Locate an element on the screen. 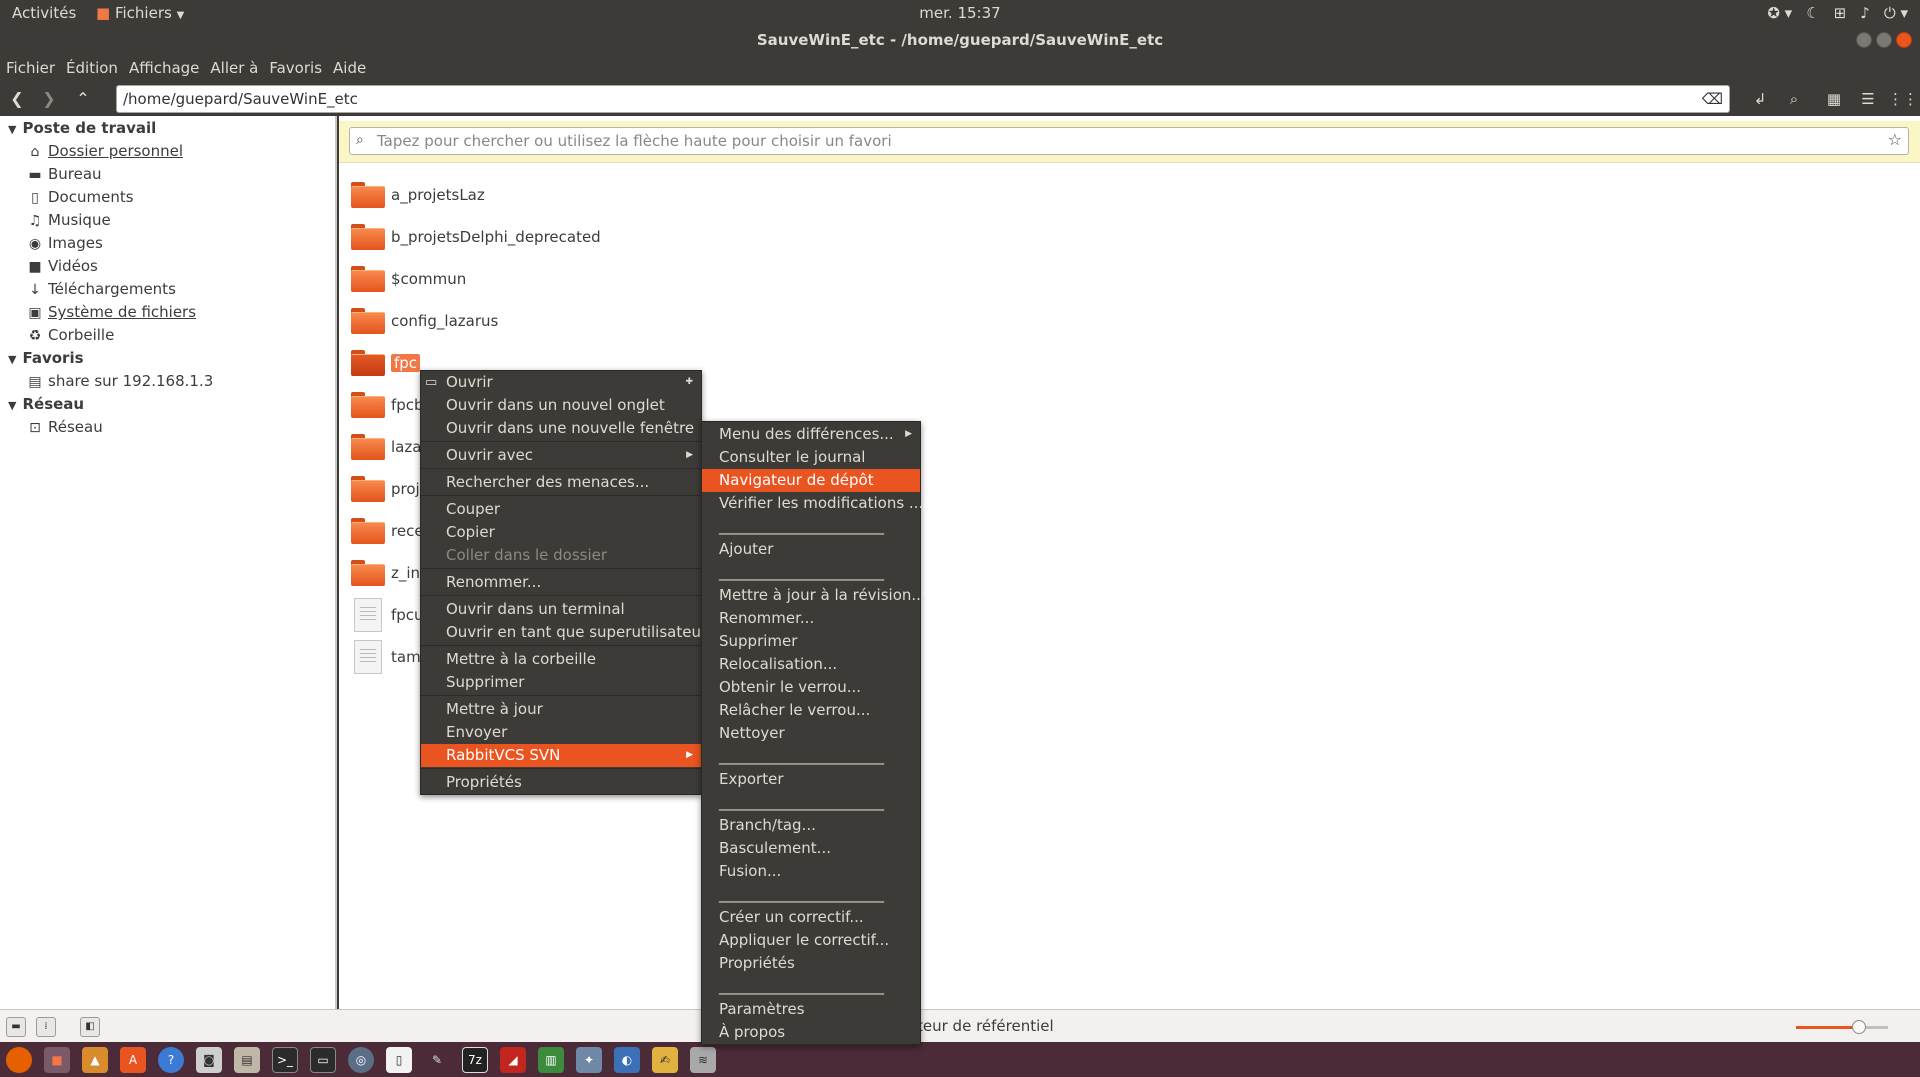 This screenshot has height=1077, width=1920. search-icon: ⌕ is located at coordinates (1794, 99).